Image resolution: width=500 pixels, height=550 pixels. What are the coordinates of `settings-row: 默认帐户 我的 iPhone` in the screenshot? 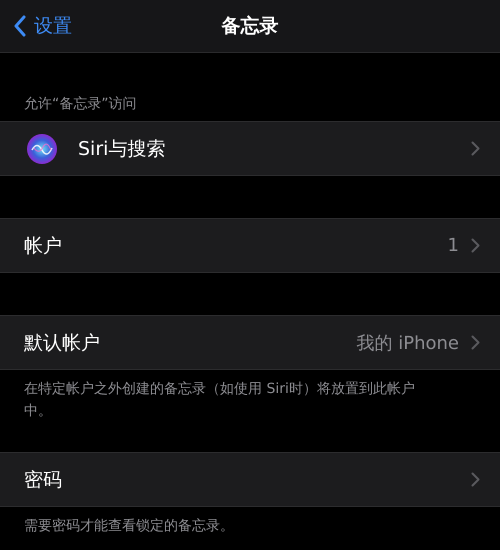 It's located at (250, 342).